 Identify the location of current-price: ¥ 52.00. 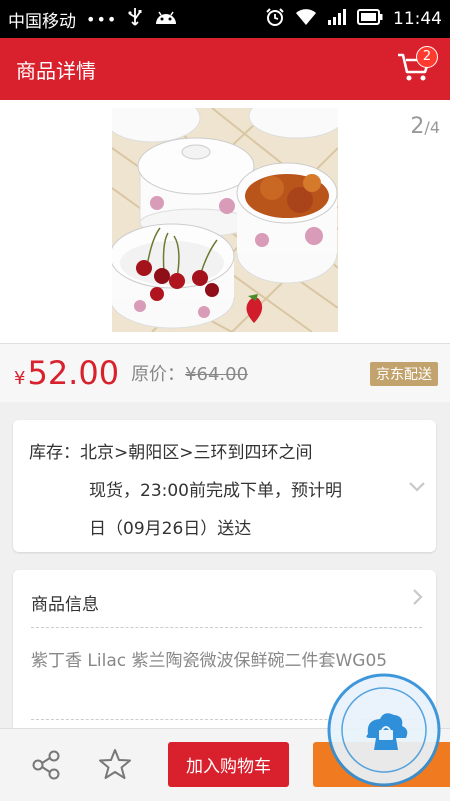
(59, 373).